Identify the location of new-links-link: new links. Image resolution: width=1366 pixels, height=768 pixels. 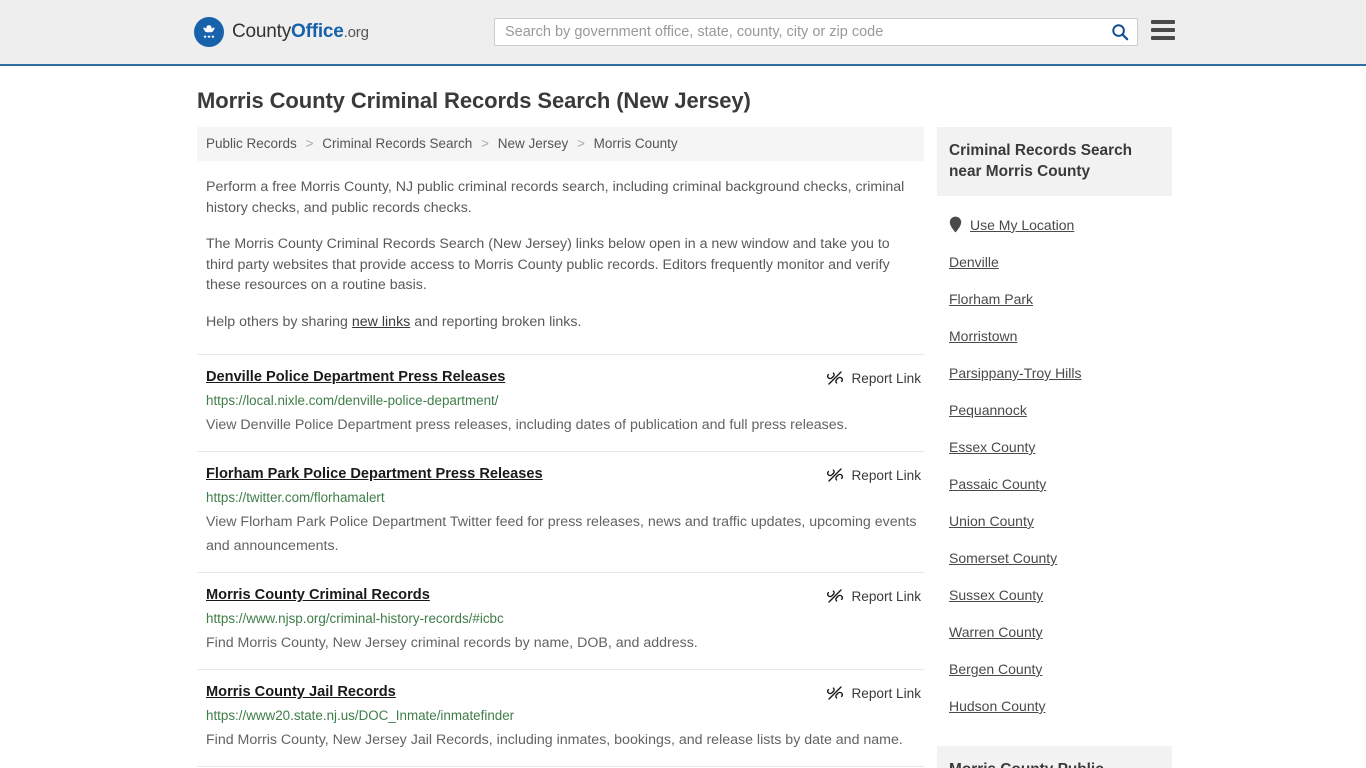
(381, 322).